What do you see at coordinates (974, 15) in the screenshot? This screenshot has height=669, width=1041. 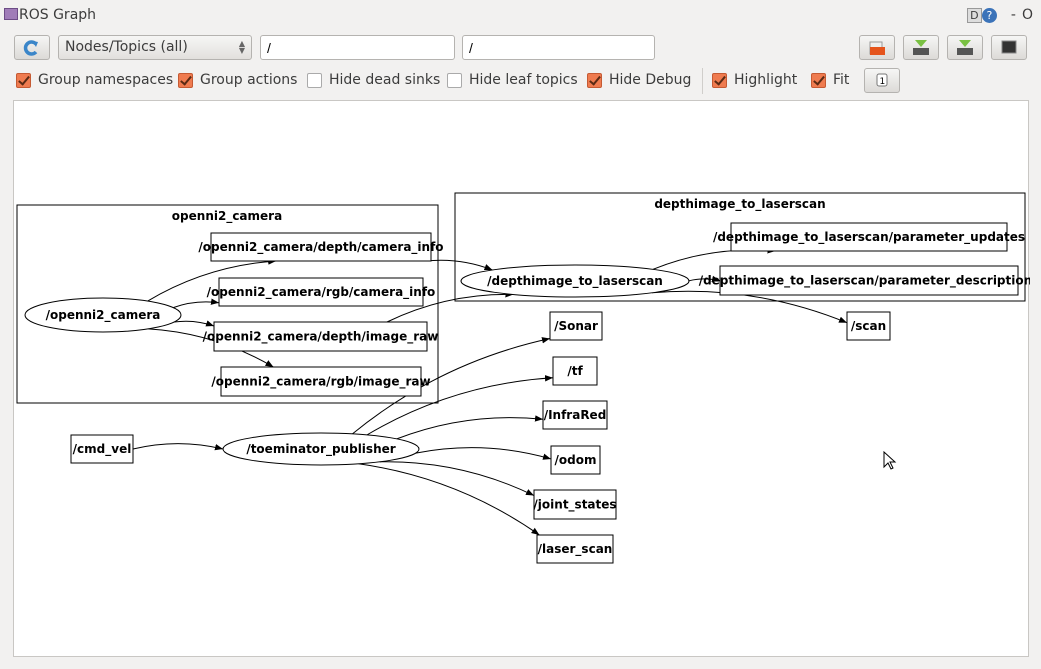 I see `debug-button: D` at bounding box center [974, 15].